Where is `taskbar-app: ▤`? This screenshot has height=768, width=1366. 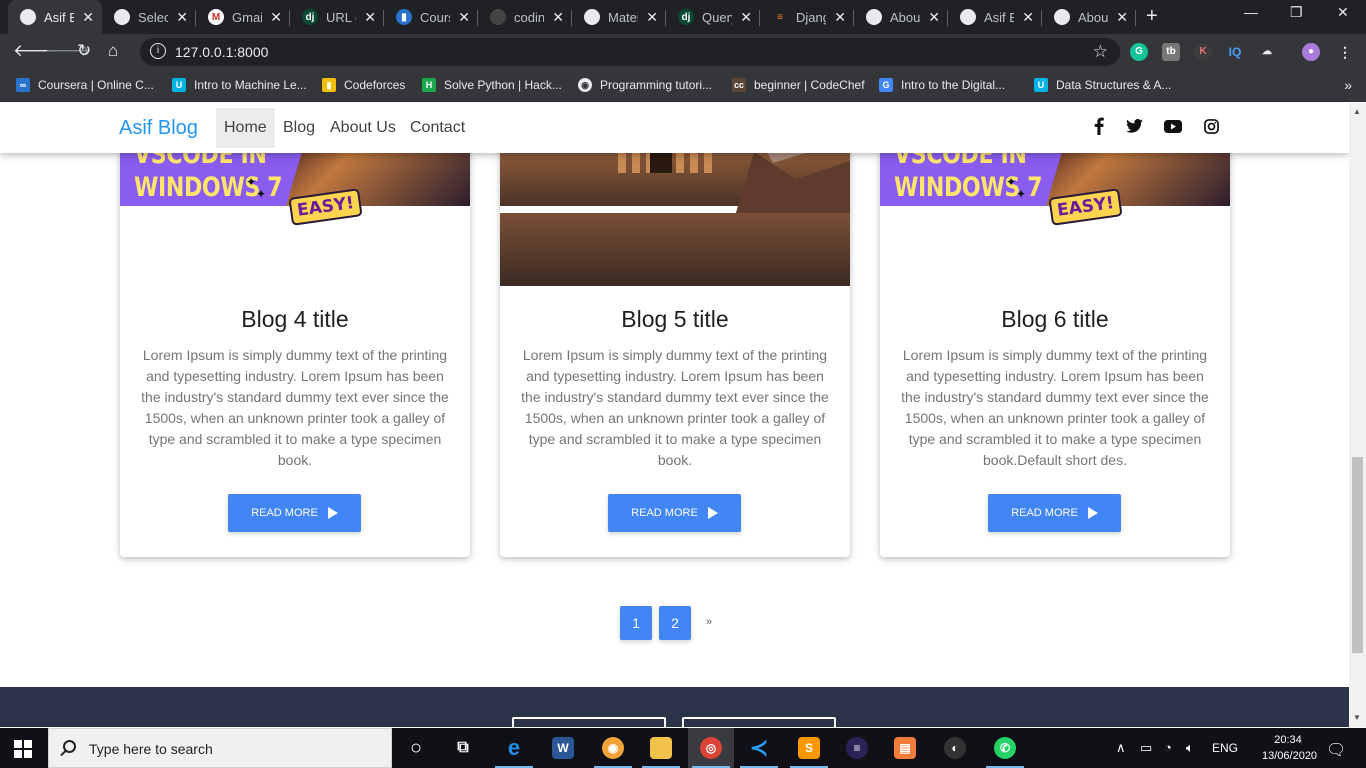 taskbar-app: ▤ is located at coordinates (905, 748).